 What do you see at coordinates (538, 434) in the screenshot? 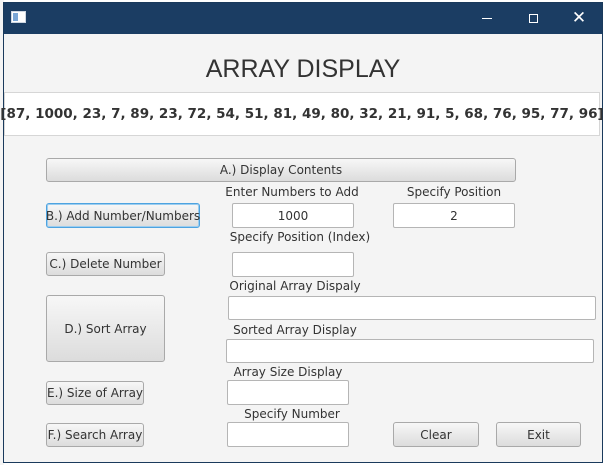
I see `exit-button: Exit` at bounding box center [538, 434].